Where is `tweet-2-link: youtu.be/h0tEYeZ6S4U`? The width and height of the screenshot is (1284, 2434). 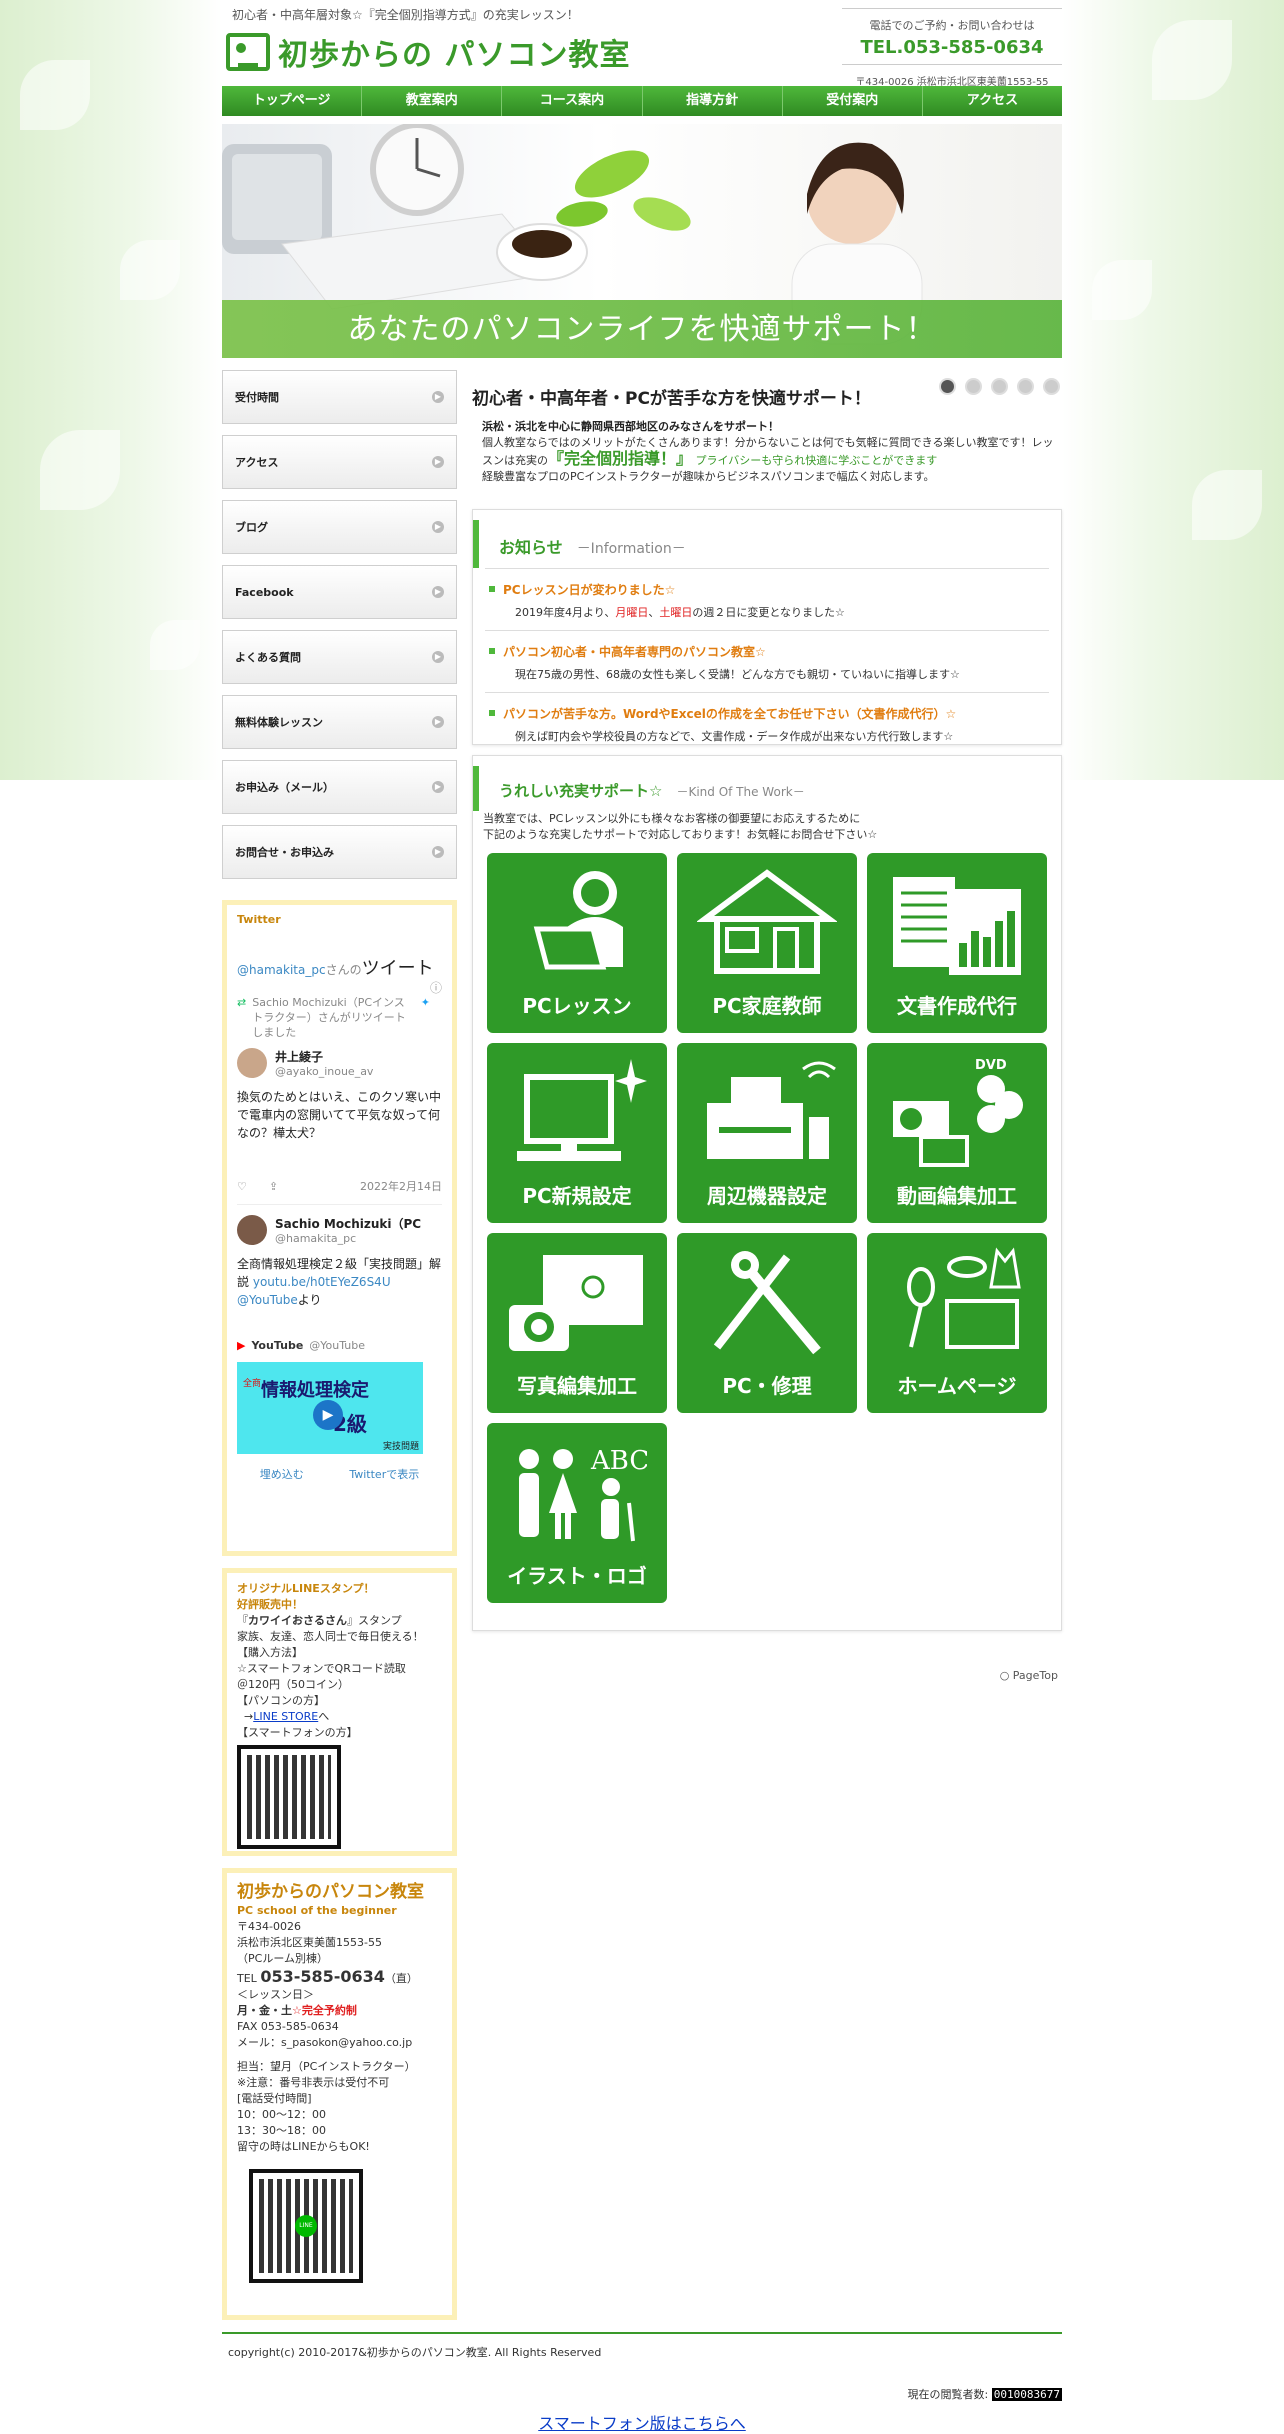
tweet-2-link: youtu.be/h0tEYeZ6S4U is located at coordinates (322, 1282).